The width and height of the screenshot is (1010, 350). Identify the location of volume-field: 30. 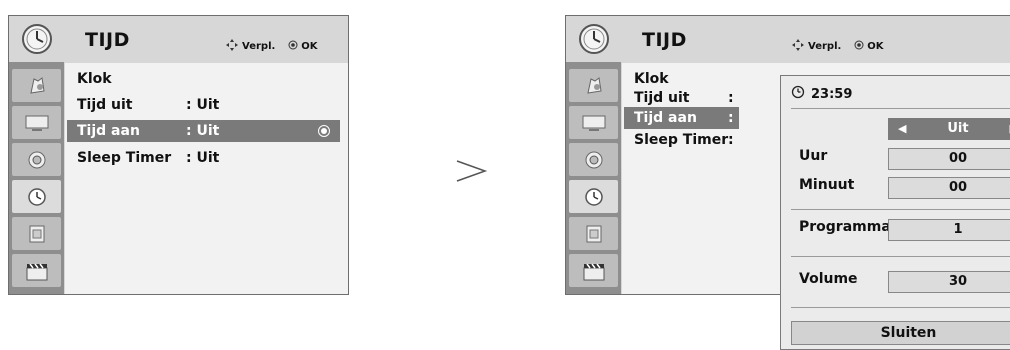
(949, 282).